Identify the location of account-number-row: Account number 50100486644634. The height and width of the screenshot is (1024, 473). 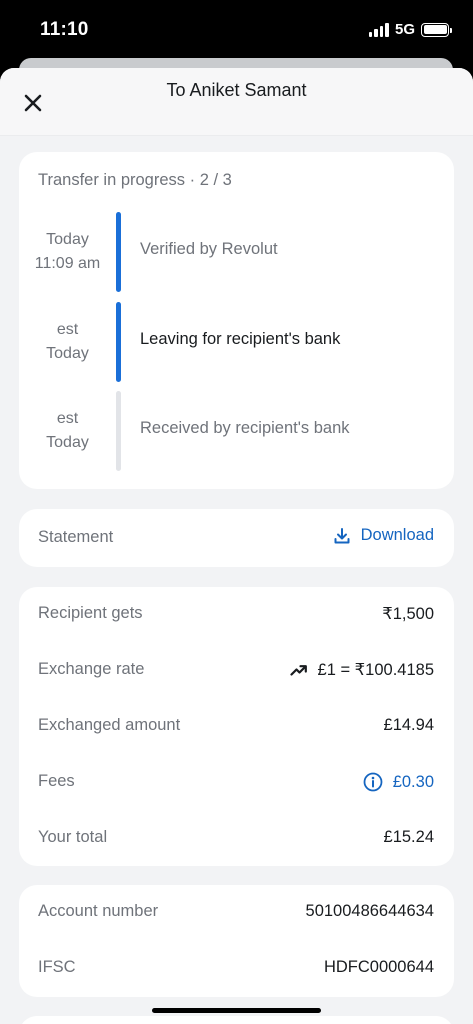
(236, 913).